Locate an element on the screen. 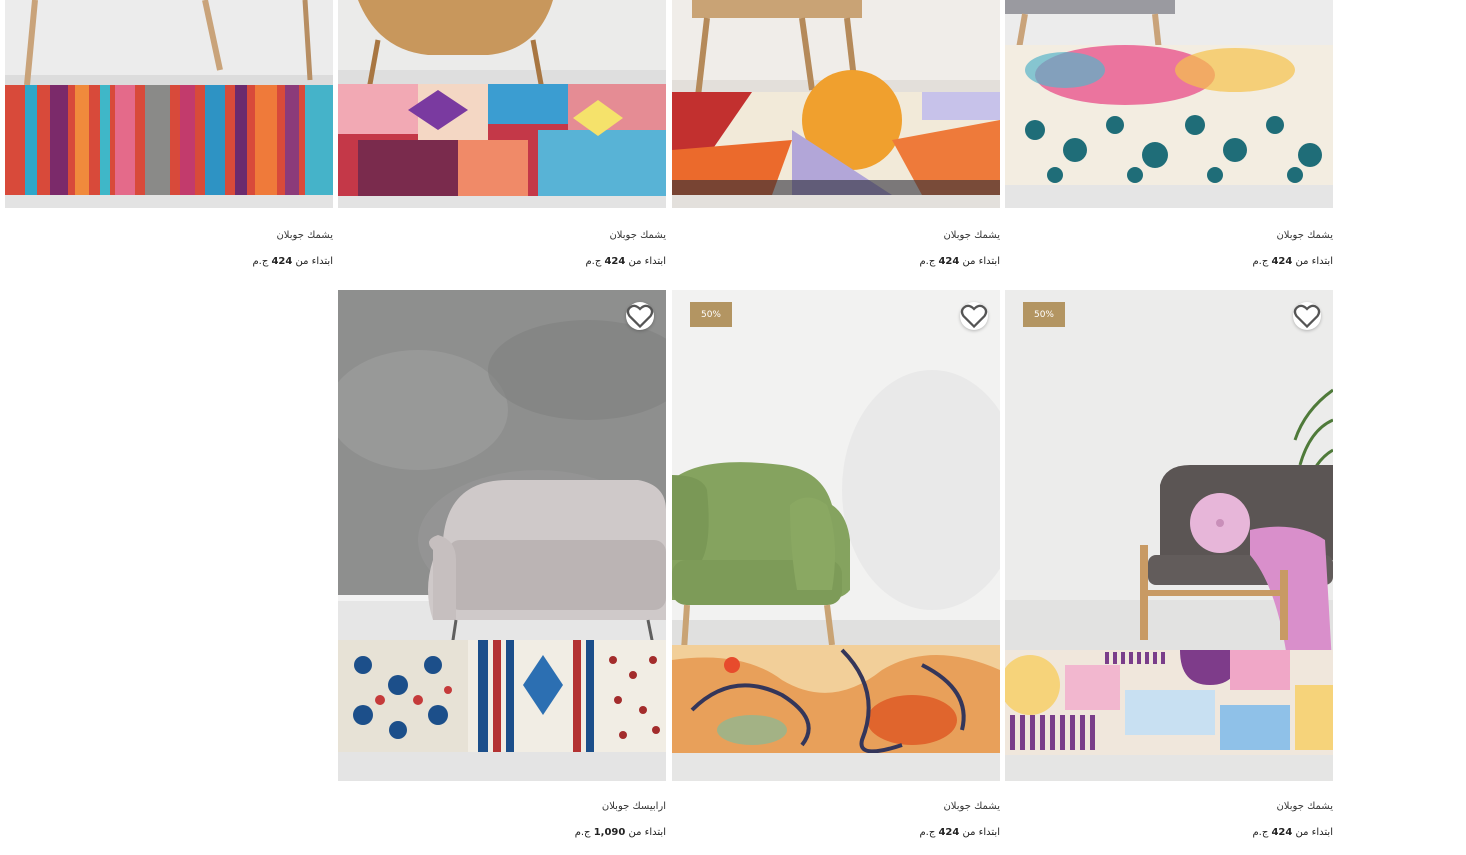 This screenshot has height=855, width=1466. product-title: ارابيسك جوبلان is located at coordinates (634, 806).